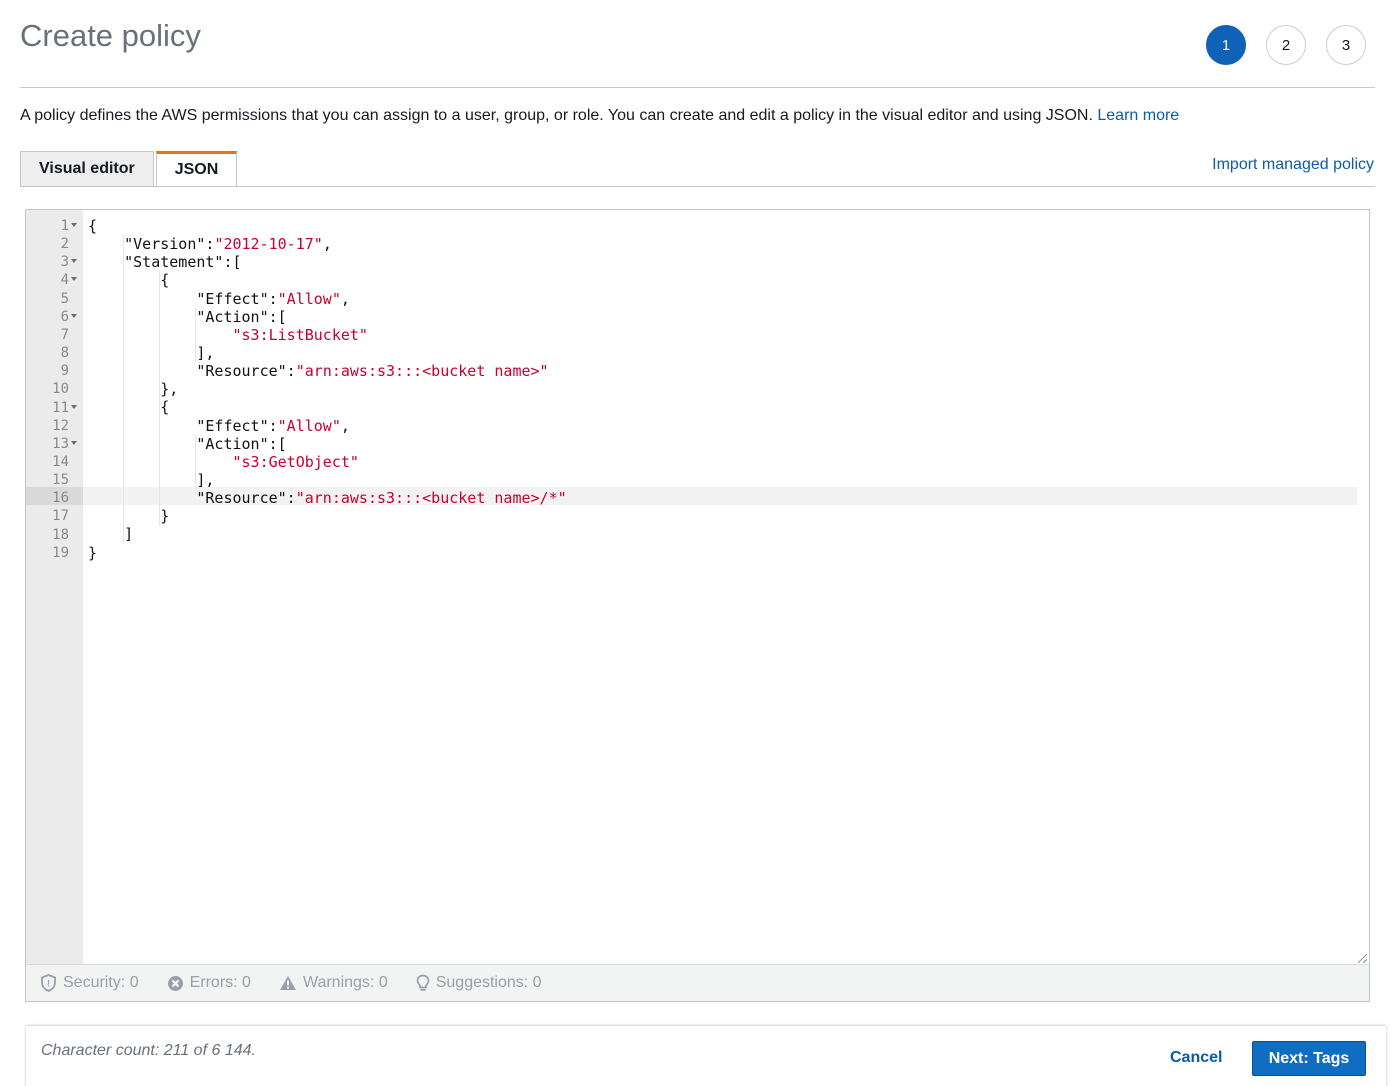 Image resolution: width=1400 pixels, height=1086 pixels. Describe the element at coordinates (60, 480) in the screenshot. I see `line-number: 15` at that location.